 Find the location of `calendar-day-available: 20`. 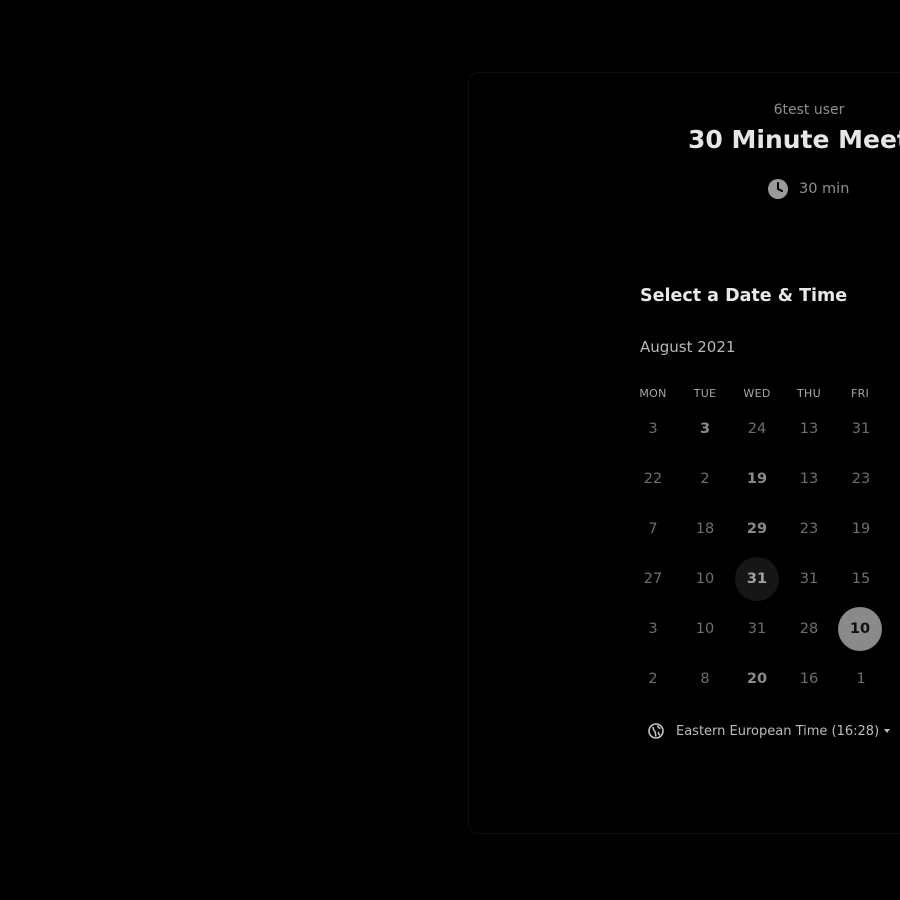

calendar-day-available: 20 is located at coordinates (757, 679).